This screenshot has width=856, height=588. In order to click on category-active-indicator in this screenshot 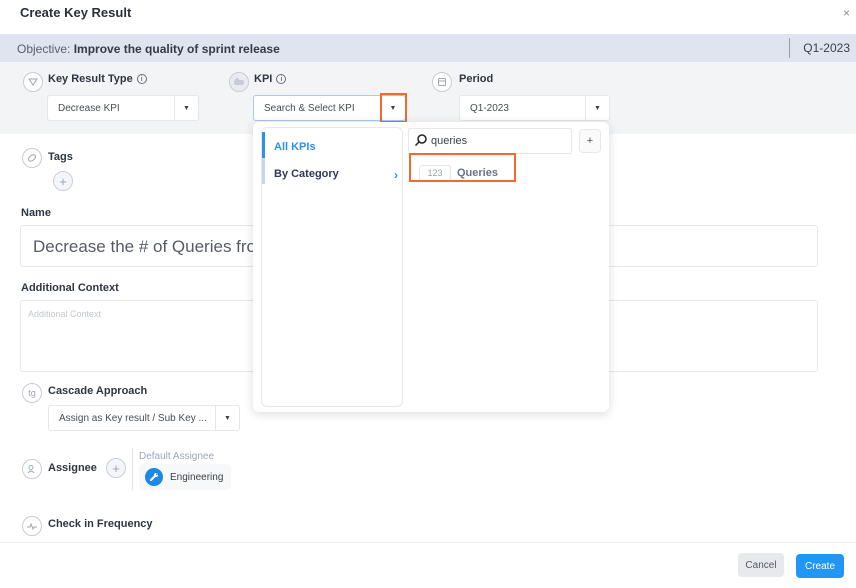, I will do `click(263, 145)`.